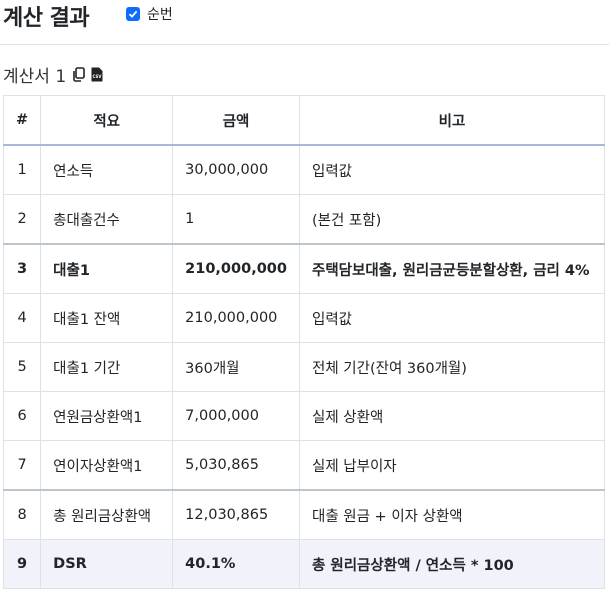 The height and width of the screenshot is (590, 610). I want to click on row-description: 연원금상환액1, so click(107, 416).